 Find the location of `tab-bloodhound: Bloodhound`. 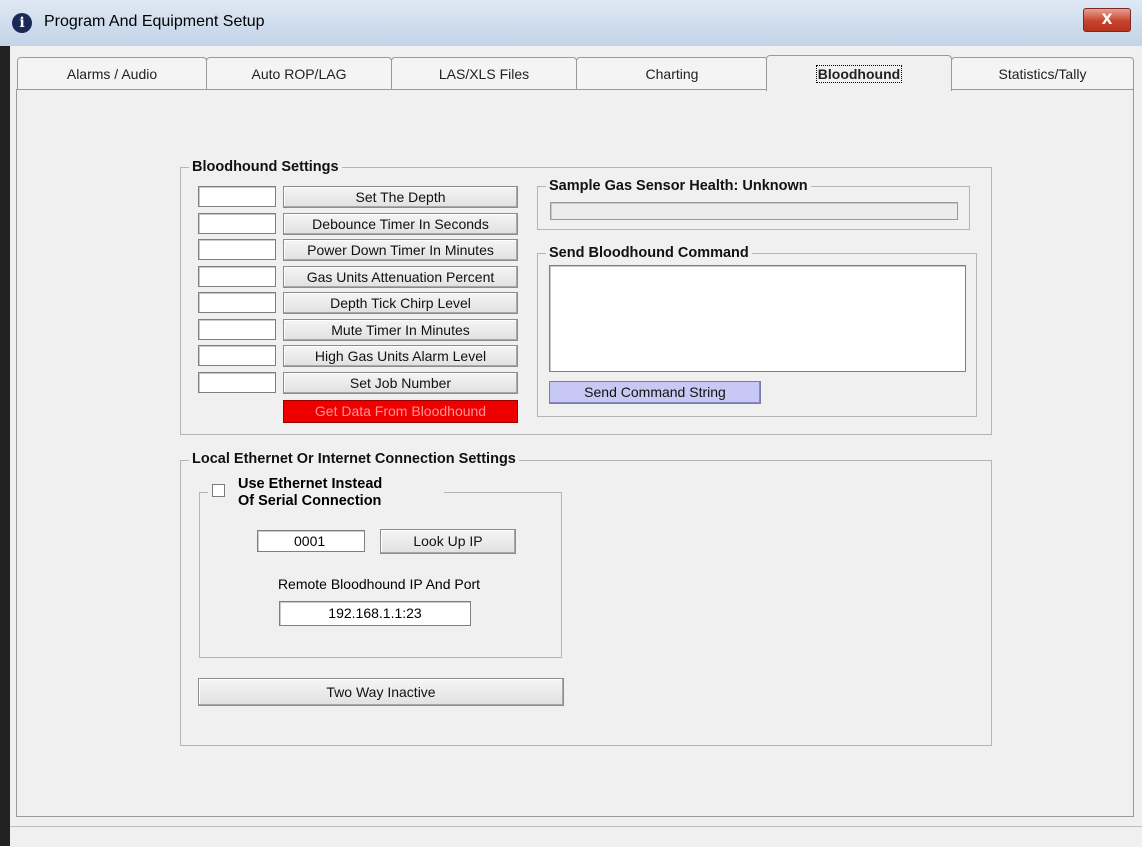

tab-bloodhound: Bloodhound is located at coordinates (859, 73).